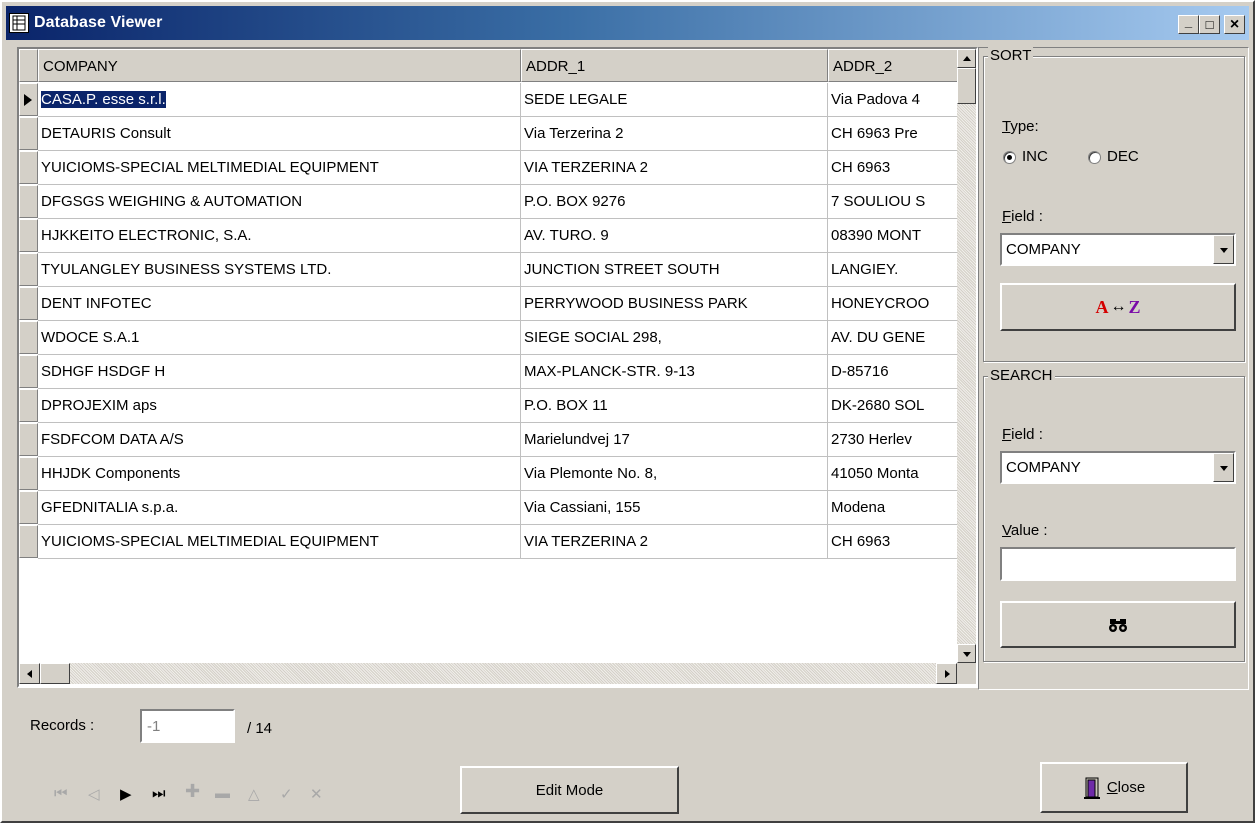  What do you see at coordinates (674, 236) in the screenshot?
I see `table-cell: AV. TURO. 9` at bounding box center [674, 236].